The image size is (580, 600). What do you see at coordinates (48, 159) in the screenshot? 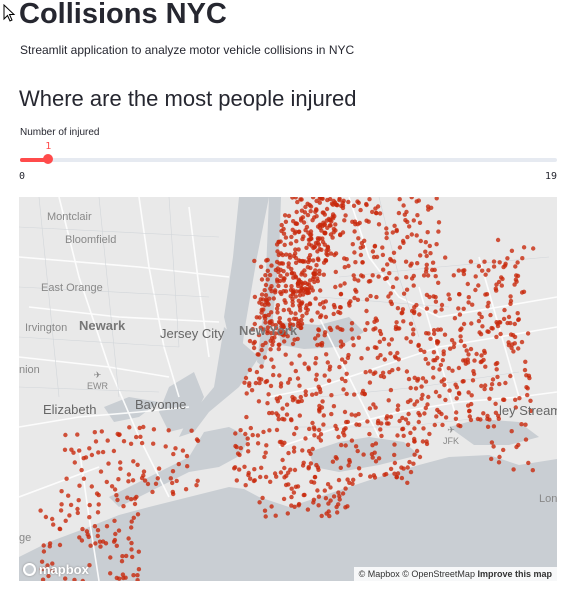
I see `slider-thumb` at bounding box center [48, 159].